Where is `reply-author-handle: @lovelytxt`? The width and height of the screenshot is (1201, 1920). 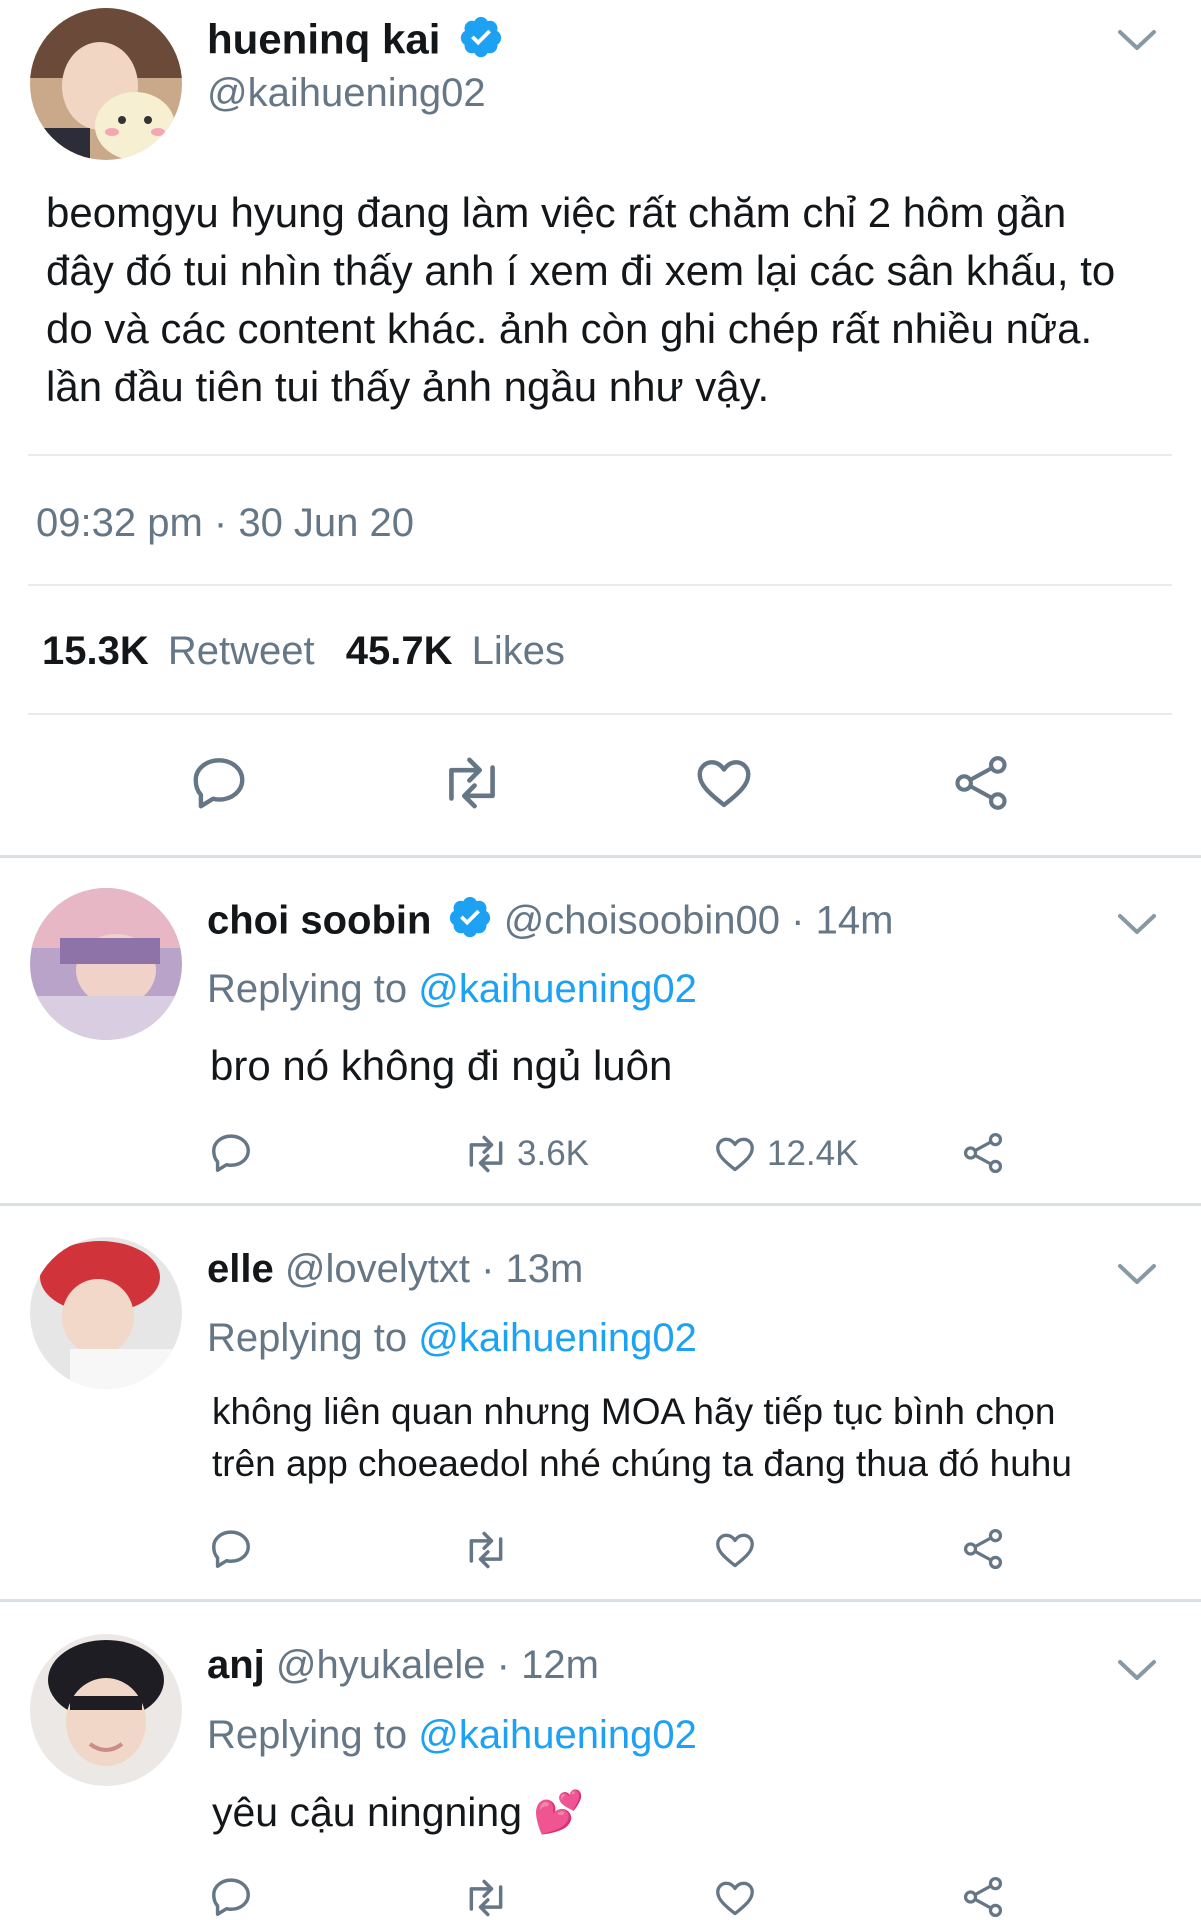 reply-author-handle: @lovelytxt is located at coordinates (377, 1269).